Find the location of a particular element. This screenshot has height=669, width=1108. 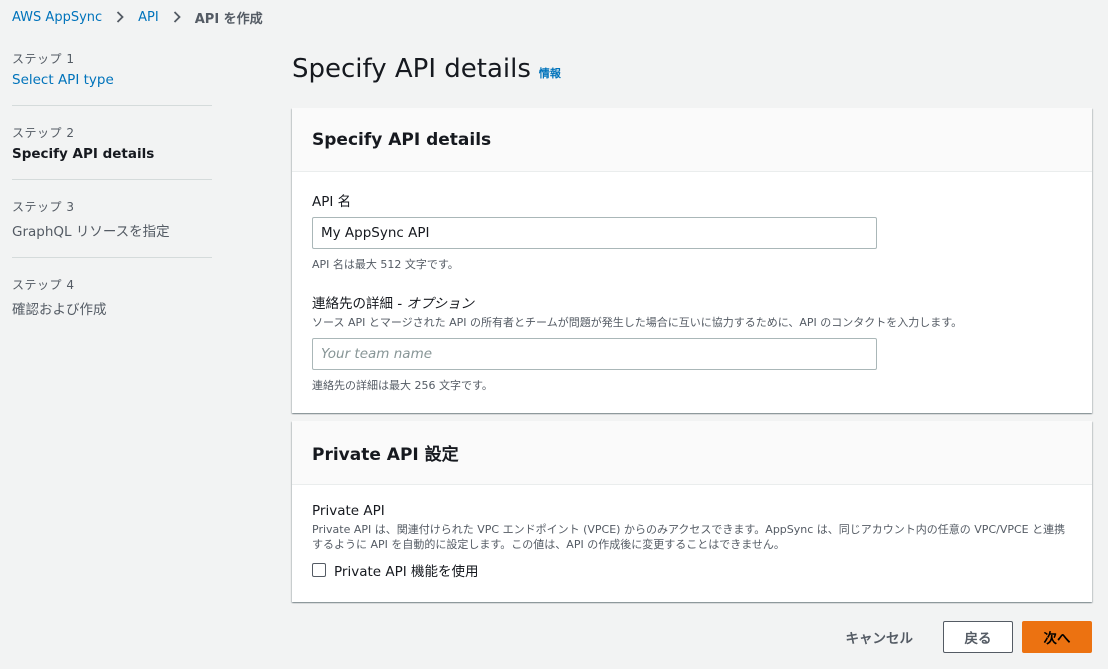

api-name-label: API 名 is located at coordinates (332, 202).